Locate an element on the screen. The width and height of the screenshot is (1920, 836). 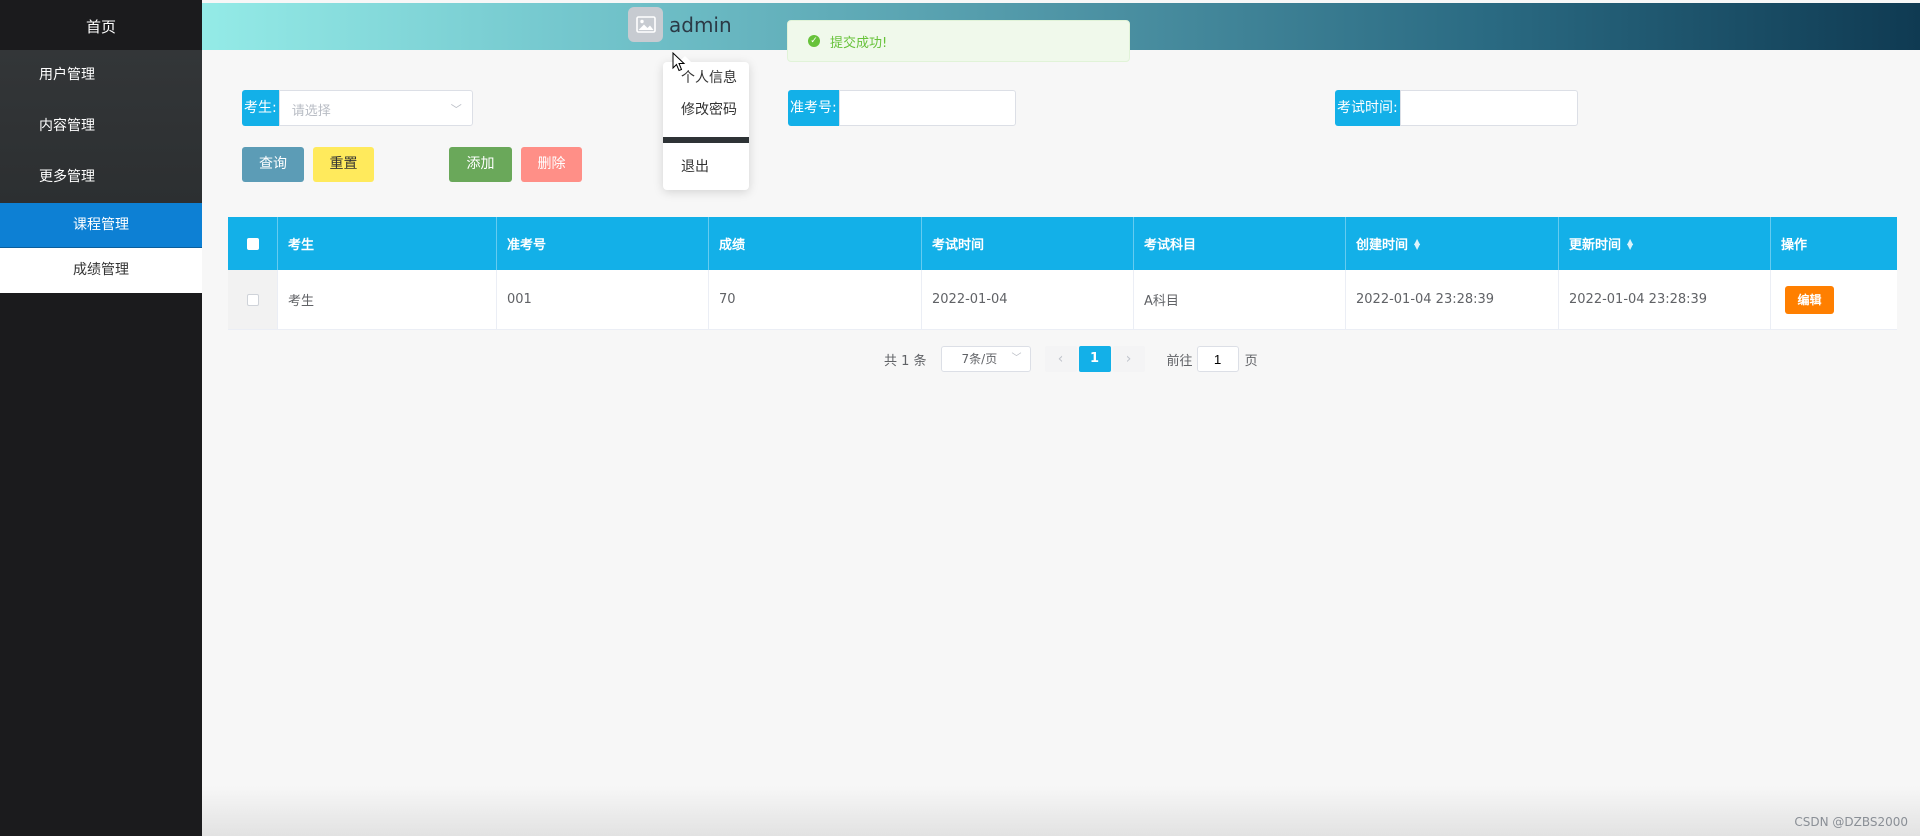
menu-item-change-password: 修改密码 is located at coordinates (706, 110).